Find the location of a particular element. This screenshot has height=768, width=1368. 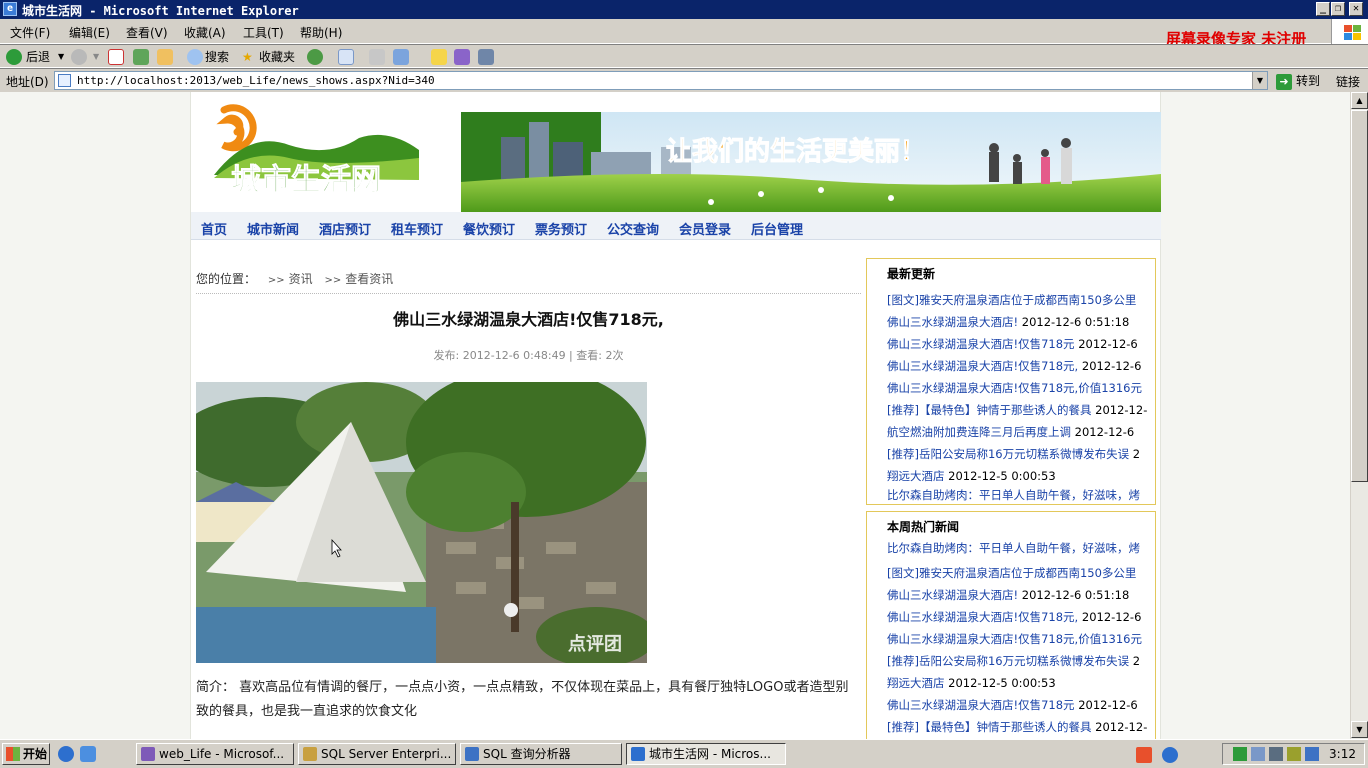

menu-view: 查看(V) is located at coordinates (147, 32).